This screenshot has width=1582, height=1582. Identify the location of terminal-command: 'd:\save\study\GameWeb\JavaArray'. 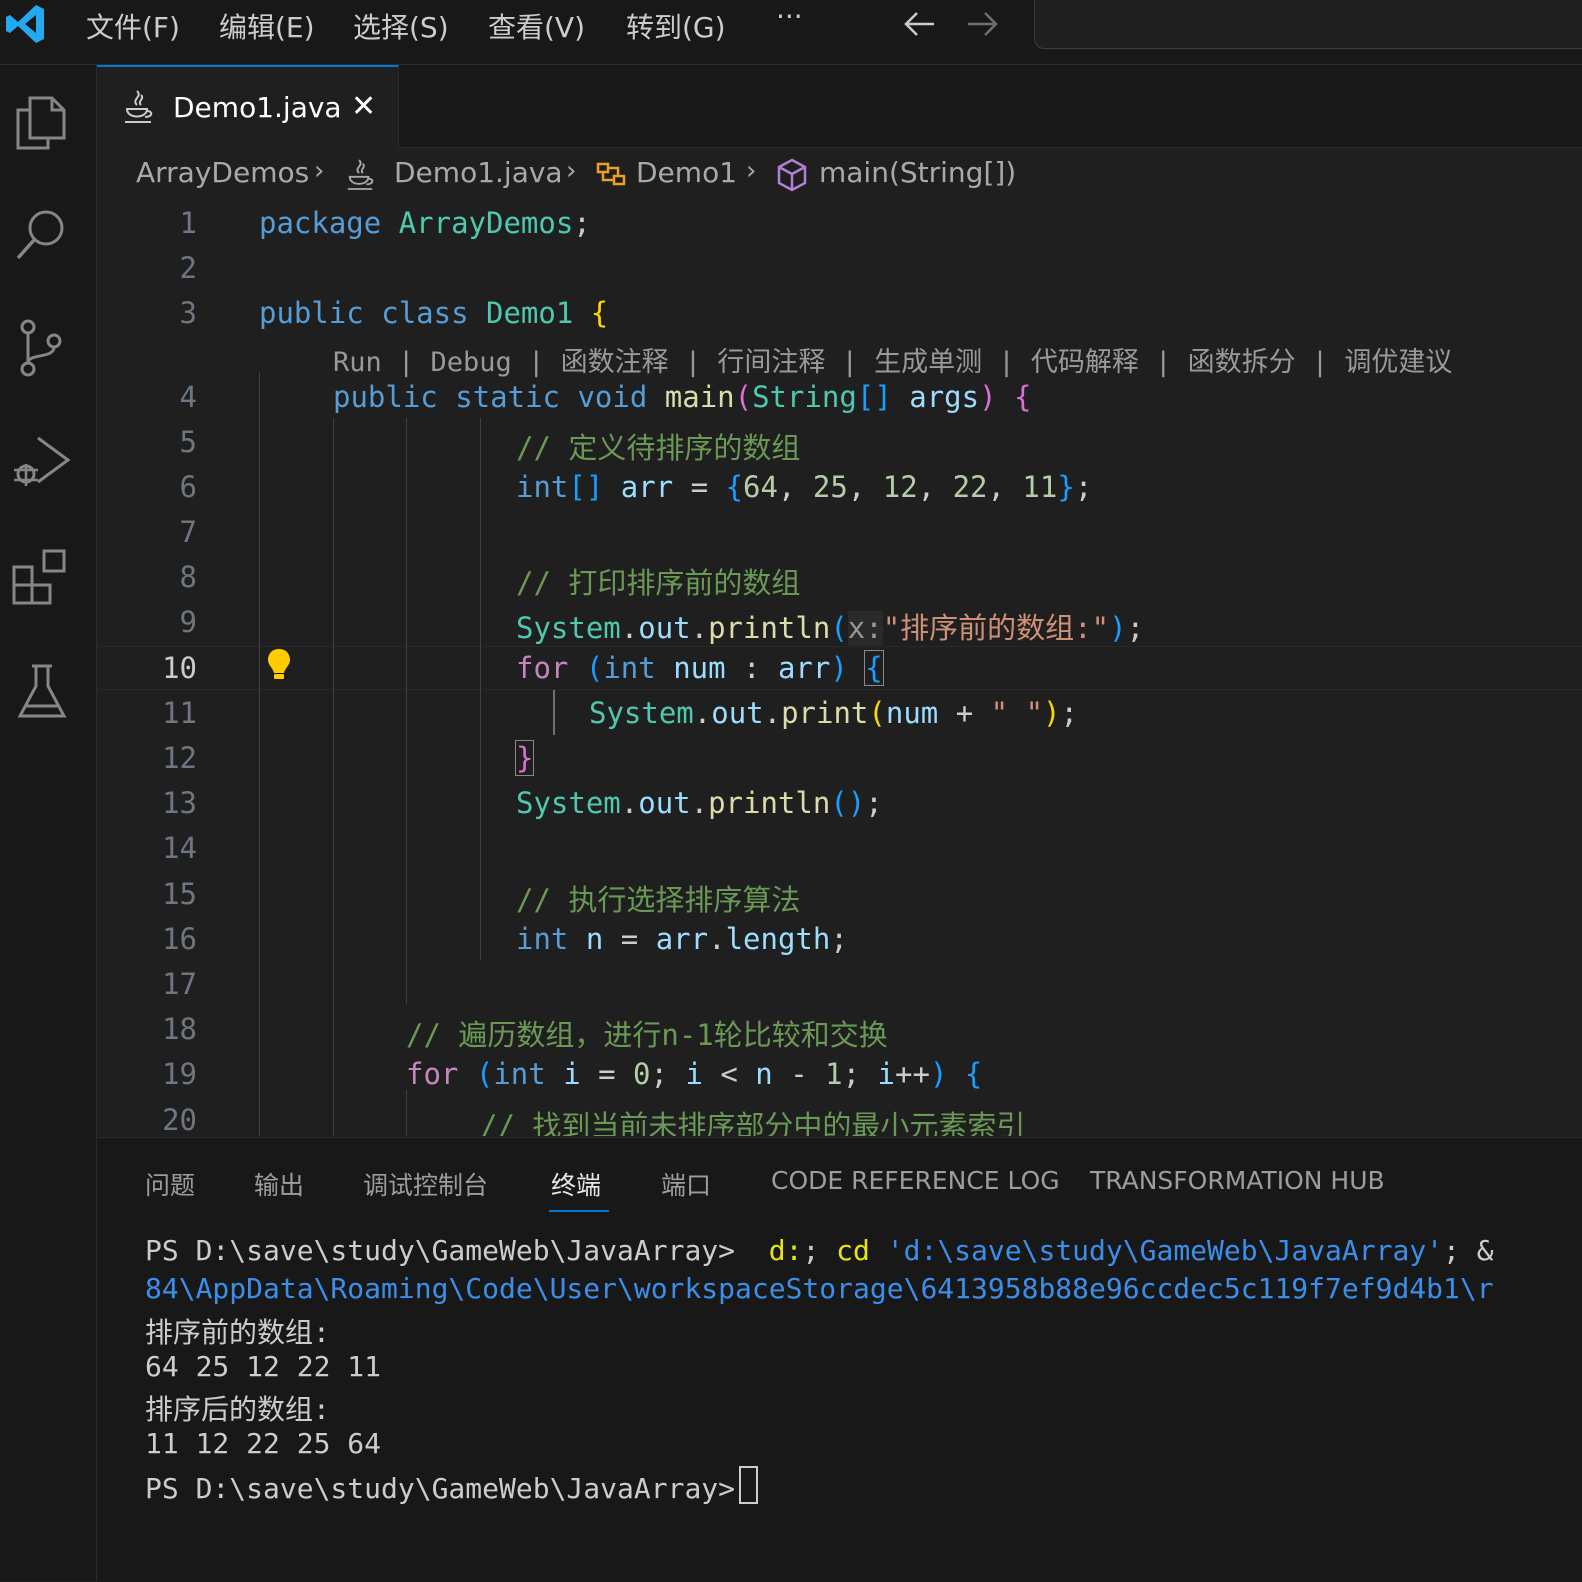
(1156, 1250).